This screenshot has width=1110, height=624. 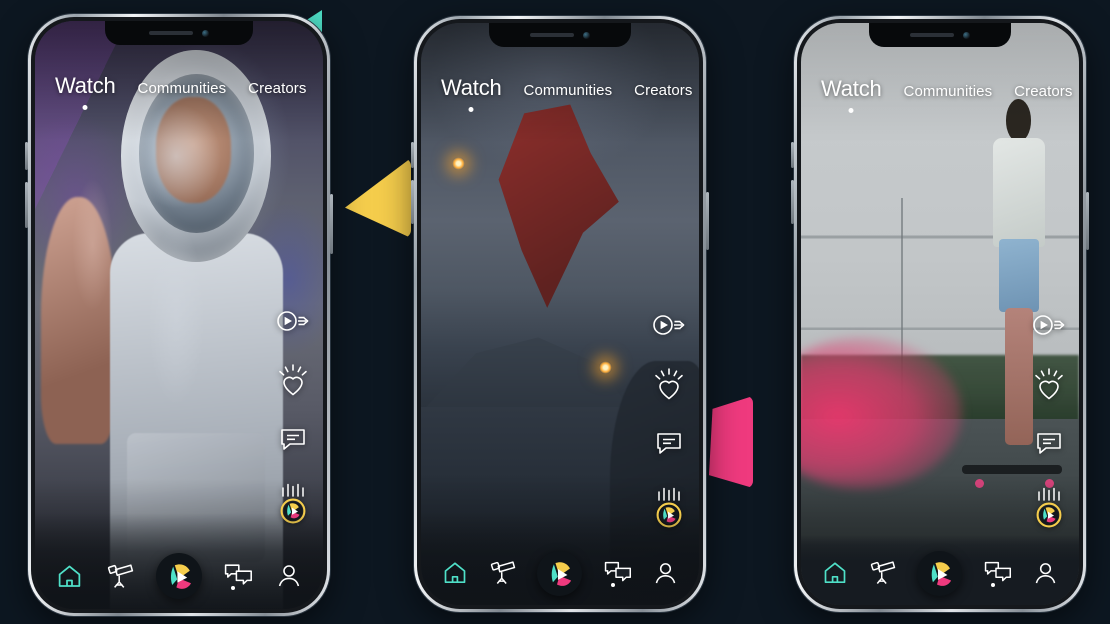 I want to click on scene-skater-legs, so click(x=1019, y=376).